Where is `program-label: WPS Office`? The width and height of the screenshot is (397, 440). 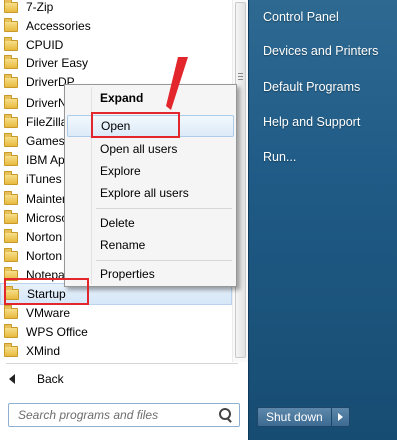
program-label: WPS Office is located at coordinates (57, 332).